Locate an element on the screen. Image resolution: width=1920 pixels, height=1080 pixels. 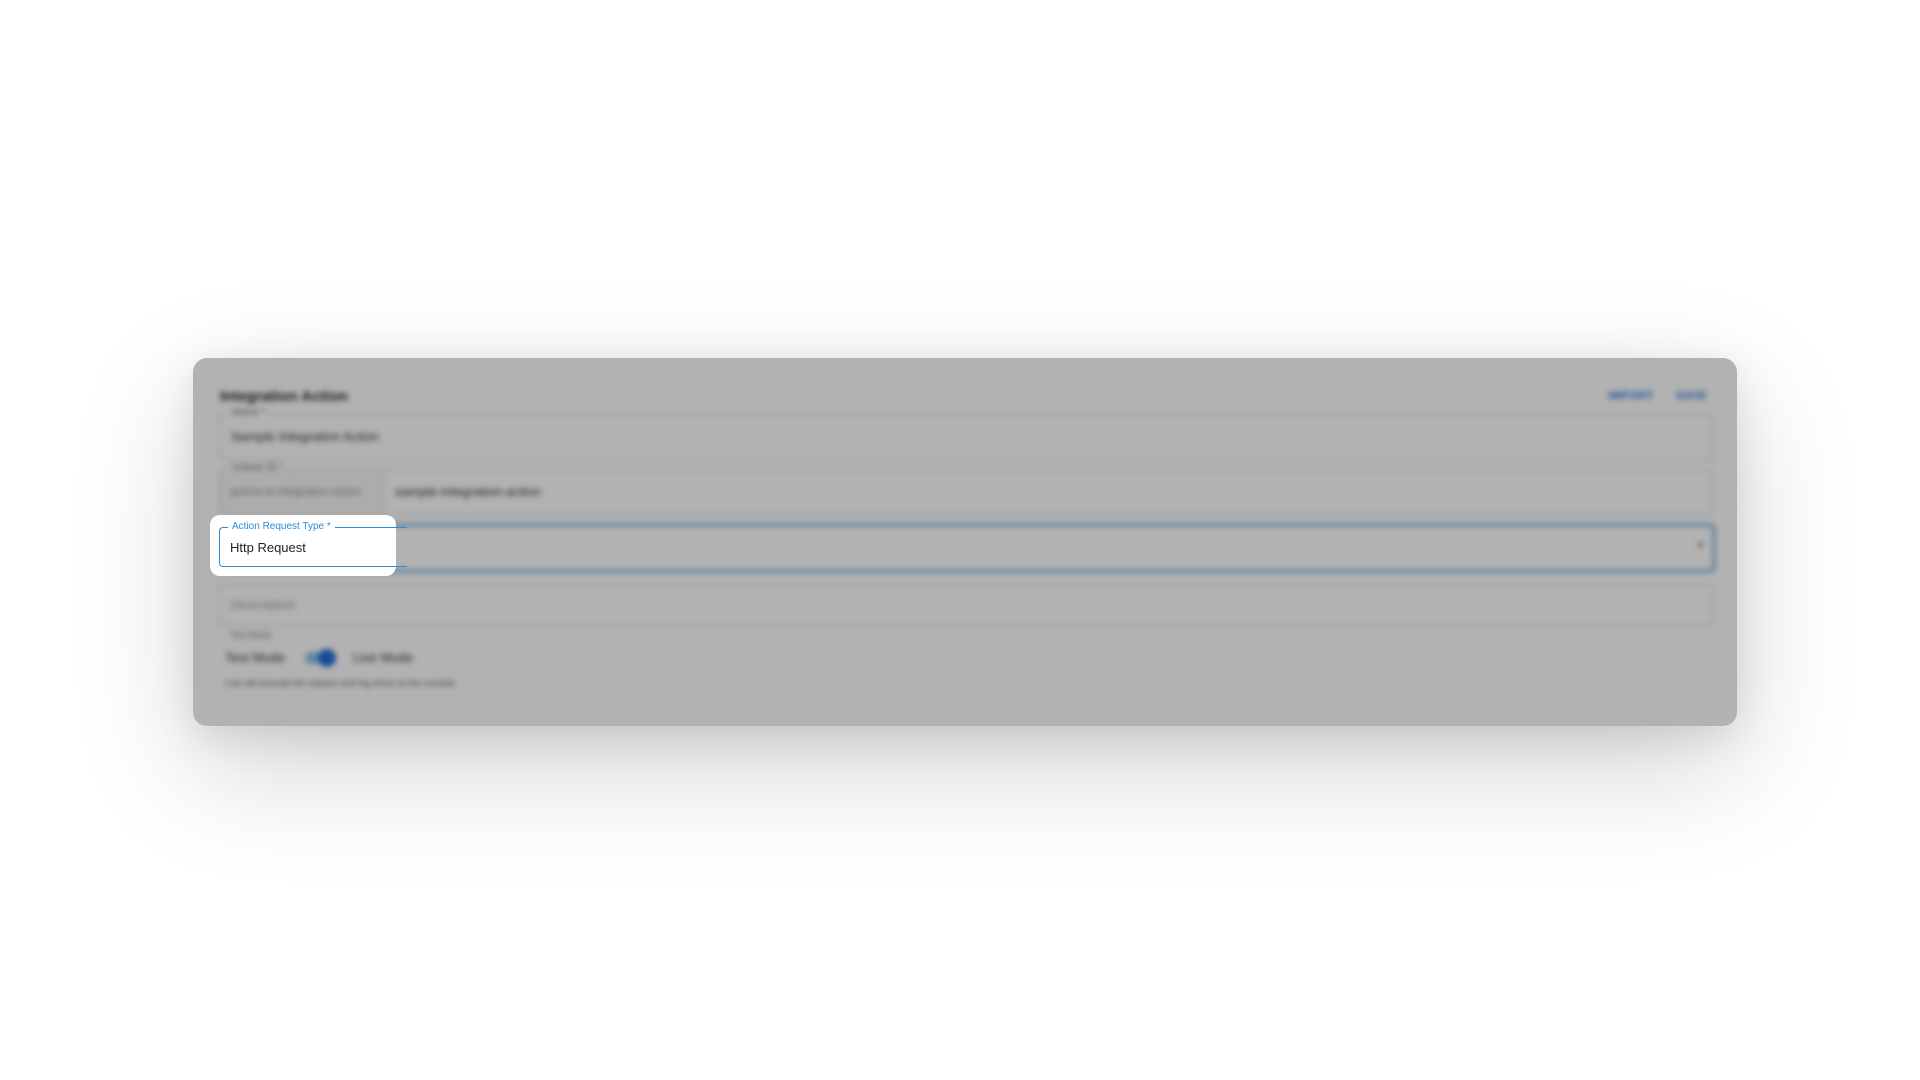
mode-label: Test Mode is located at coordinates (251, 635).